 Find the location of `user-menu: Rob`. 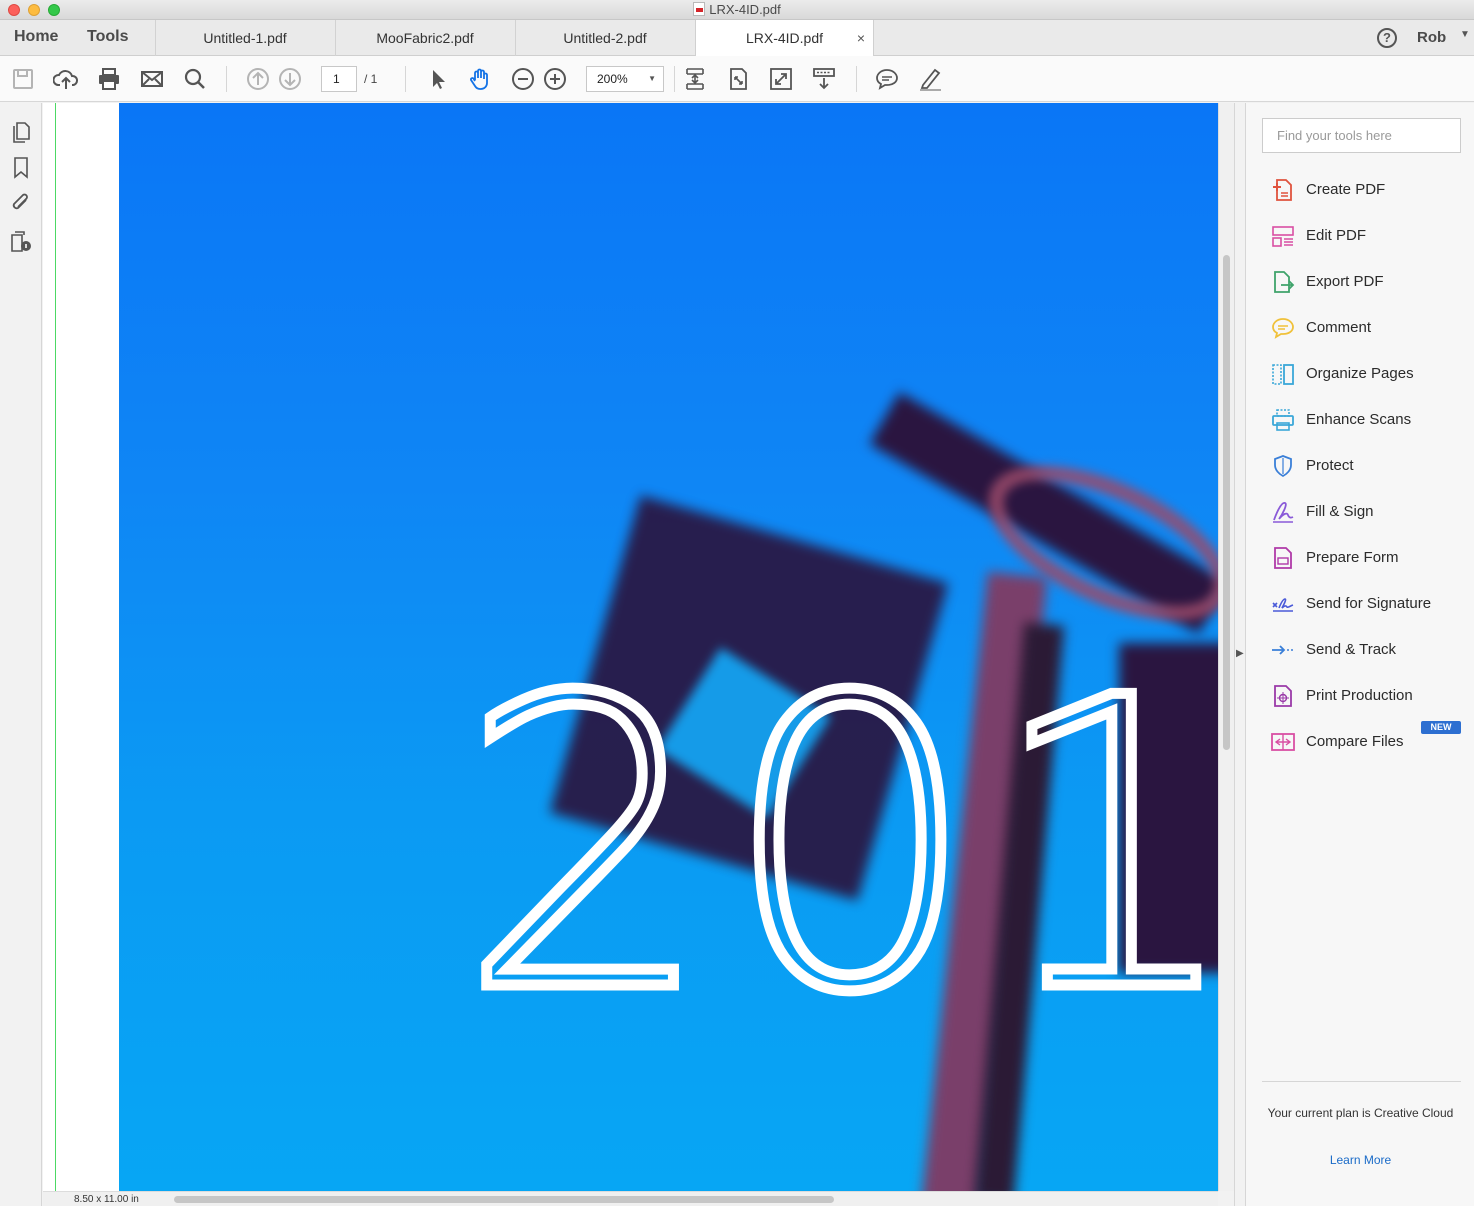

user-menu: Rob is located at coordinates (1431, 37).